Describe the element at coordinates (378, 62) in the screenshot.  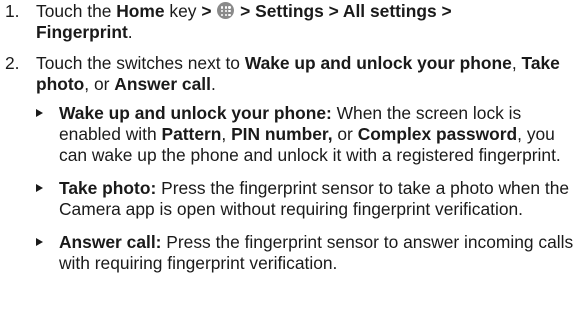
I see `wake-unlock-label: Wake up and unlock your phone` at that location.